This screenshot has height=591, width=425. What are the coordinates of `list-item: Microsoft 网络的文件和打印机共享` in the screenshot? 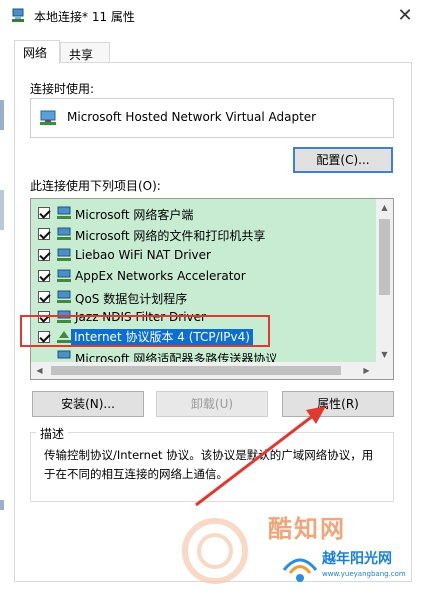 It's located at (203, 234).